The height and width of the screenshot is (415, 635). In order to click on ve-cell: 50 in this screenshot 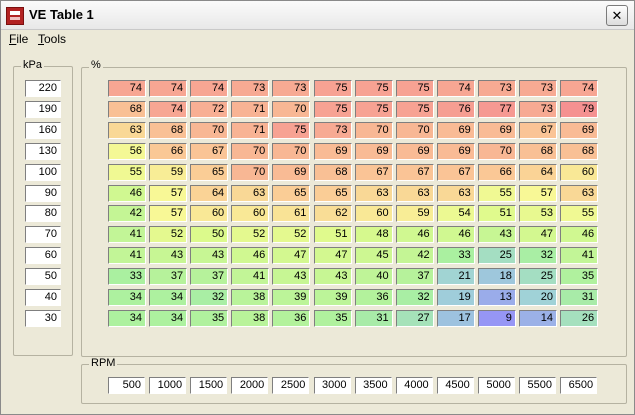, I will do `click(209, 235)`.